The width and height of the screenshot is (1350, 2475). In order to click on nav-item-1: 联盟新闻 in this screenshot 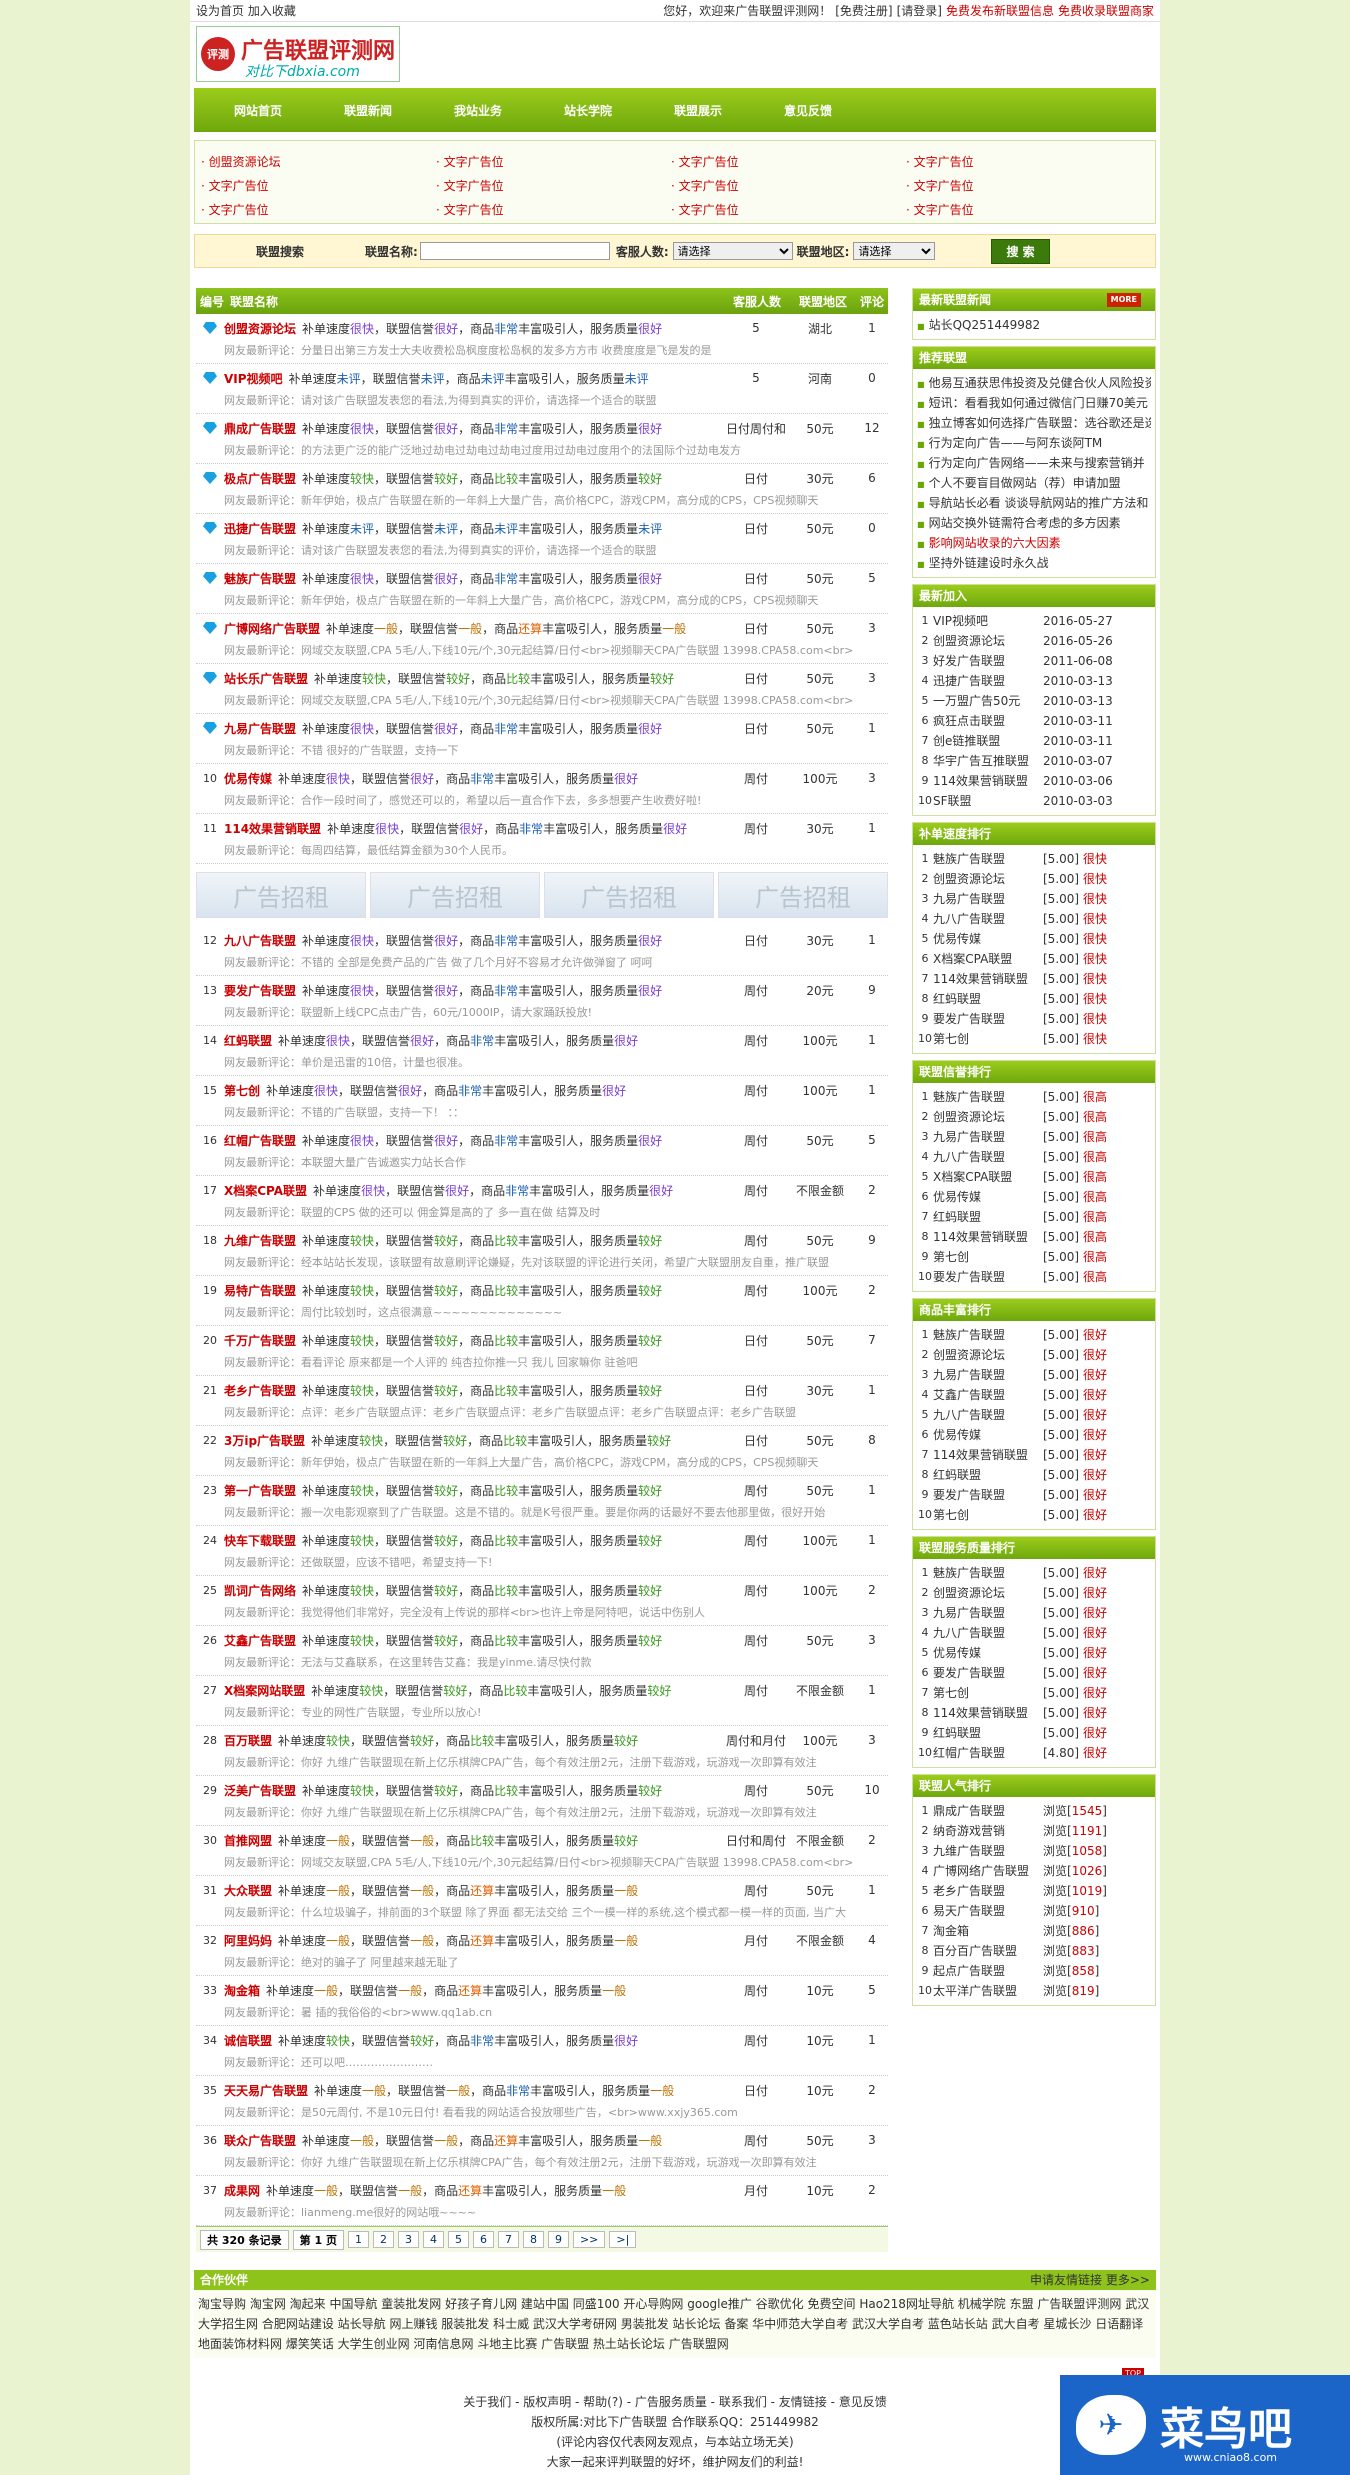, I will do `click(368, 110)`.